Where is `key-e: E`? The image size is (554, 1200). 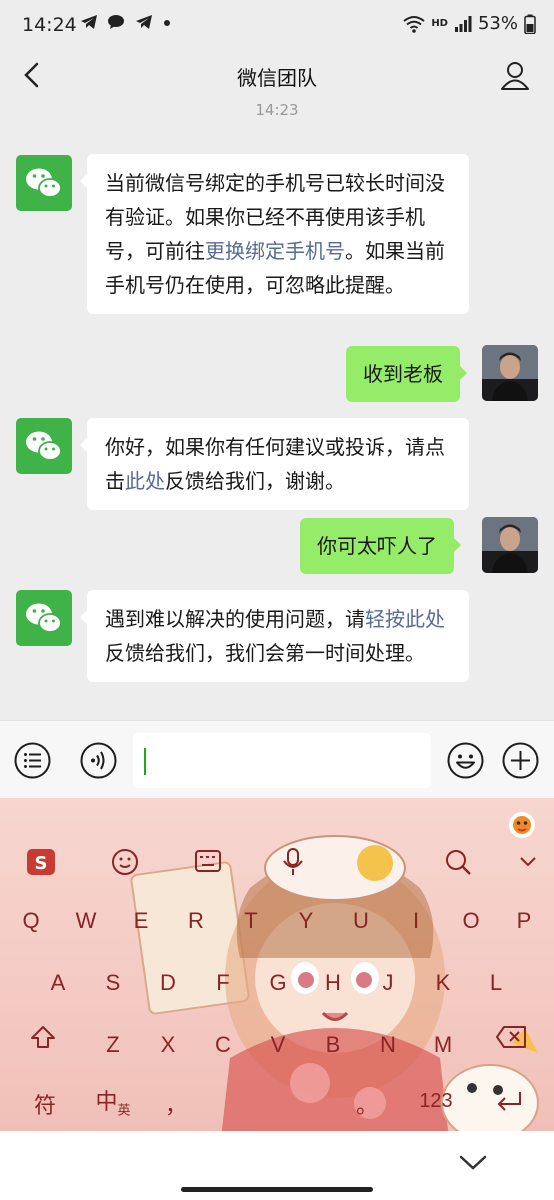
key-e: E is located at coordinates (141, 921).